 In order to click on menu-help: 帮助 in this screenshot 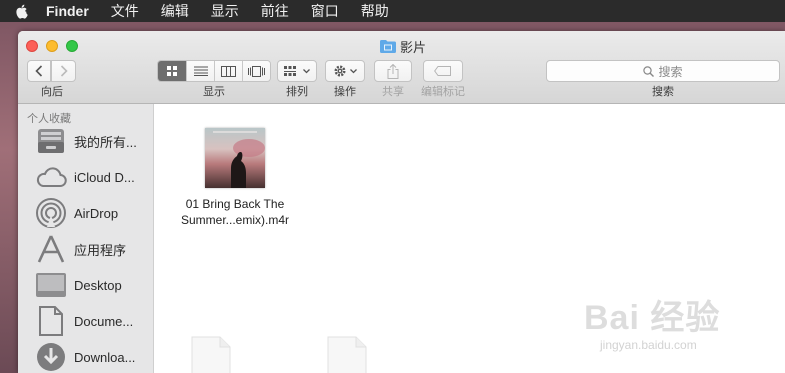, I will do `click(375, 11)`.